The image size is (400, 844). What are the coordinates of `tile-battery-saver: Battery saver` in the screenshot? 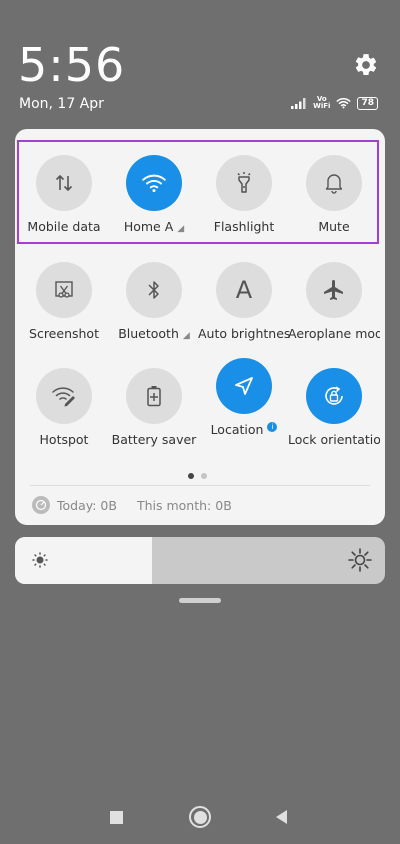 It's located at (154, 407).